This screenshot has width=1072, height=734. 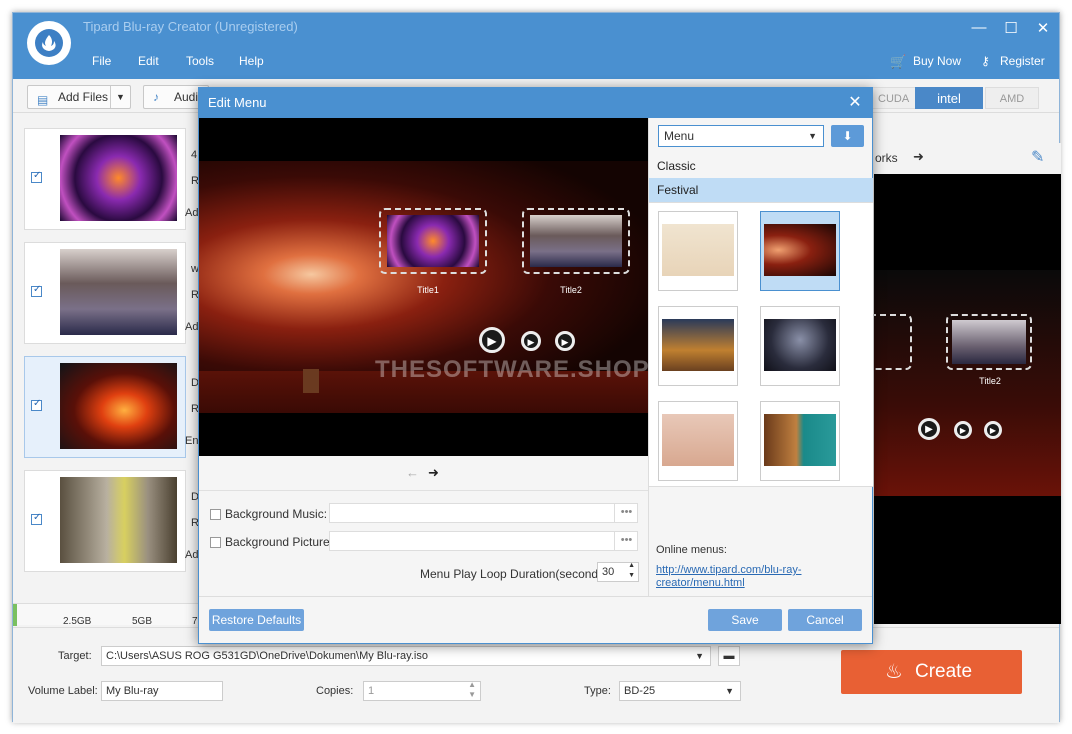 I want to click on register-button: Register, so click(x=1022, y=61).